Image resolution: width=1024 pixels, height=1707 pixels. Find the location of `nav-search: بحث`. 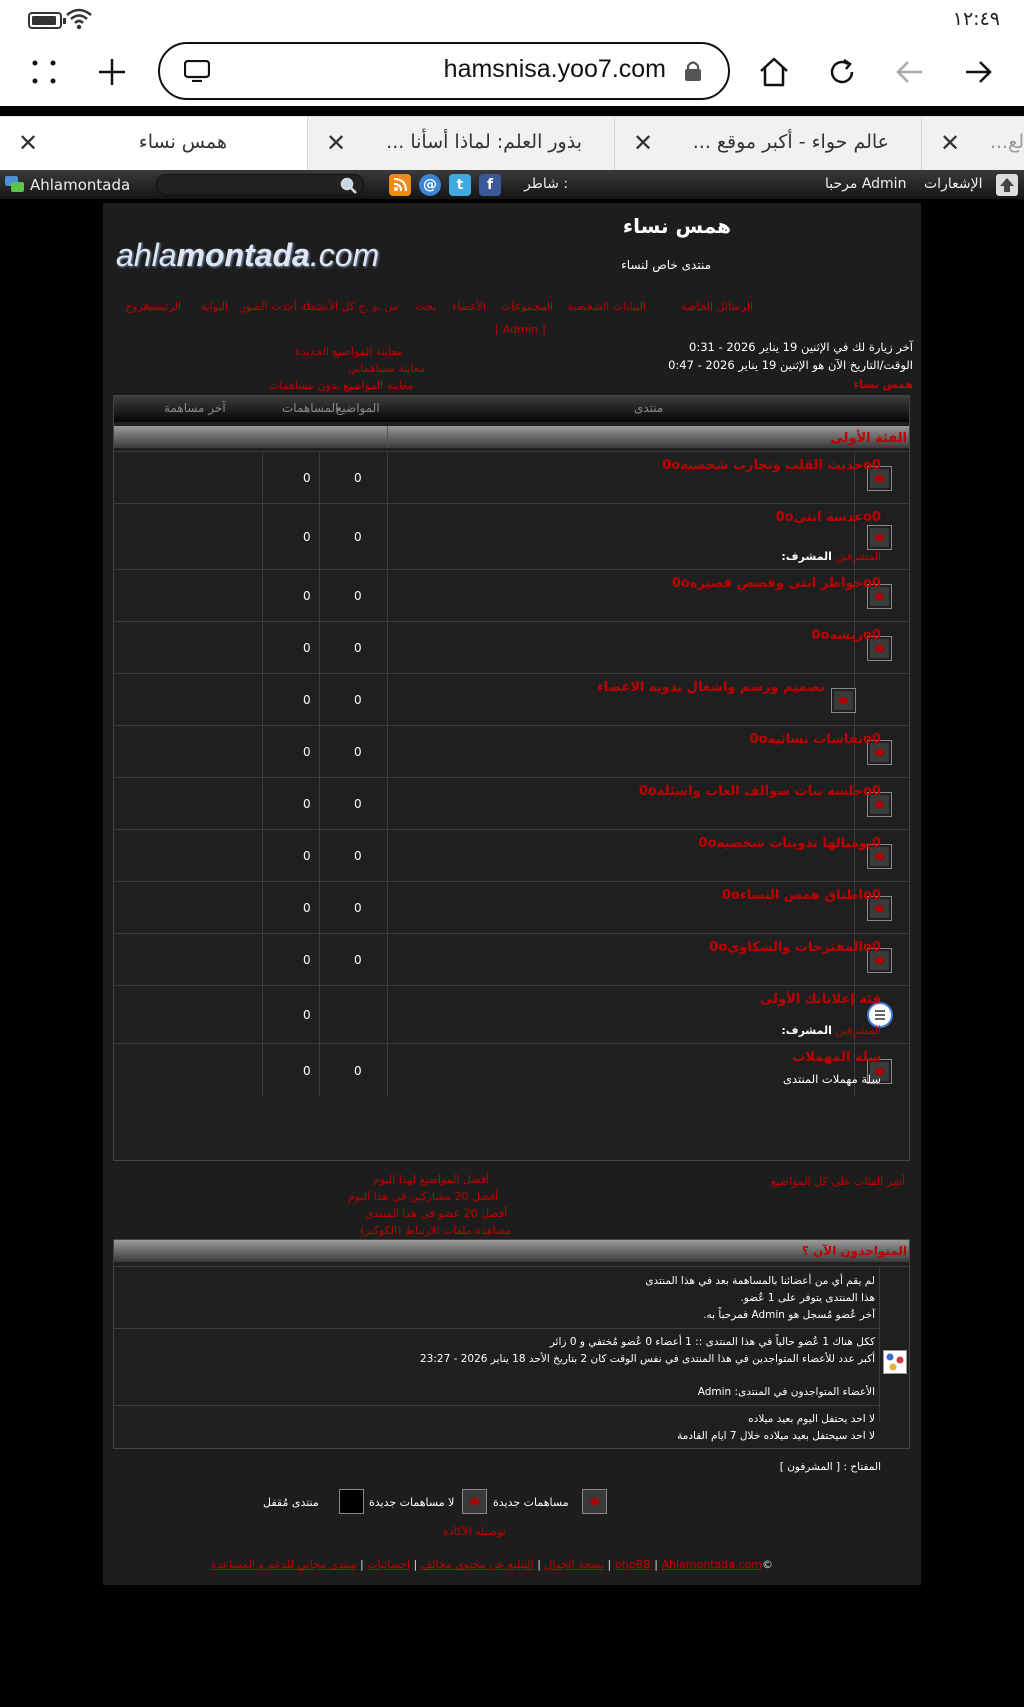

nav-search: بحث is located at coordinates (425, 306).